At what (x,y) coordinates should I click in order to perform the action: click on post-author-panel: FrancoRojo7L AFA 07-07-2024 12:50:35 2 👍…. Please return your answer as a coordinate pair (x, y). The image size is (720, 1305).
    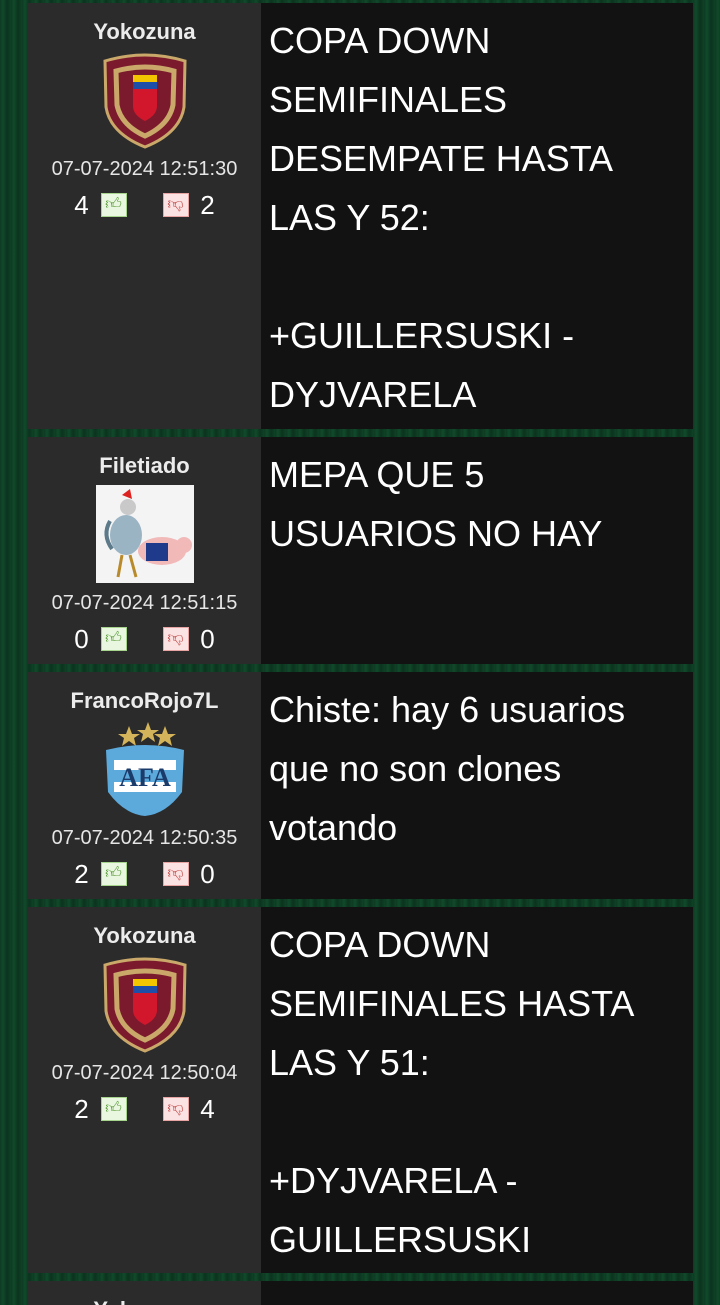
    Looking at the image, I should click on (144, 785).